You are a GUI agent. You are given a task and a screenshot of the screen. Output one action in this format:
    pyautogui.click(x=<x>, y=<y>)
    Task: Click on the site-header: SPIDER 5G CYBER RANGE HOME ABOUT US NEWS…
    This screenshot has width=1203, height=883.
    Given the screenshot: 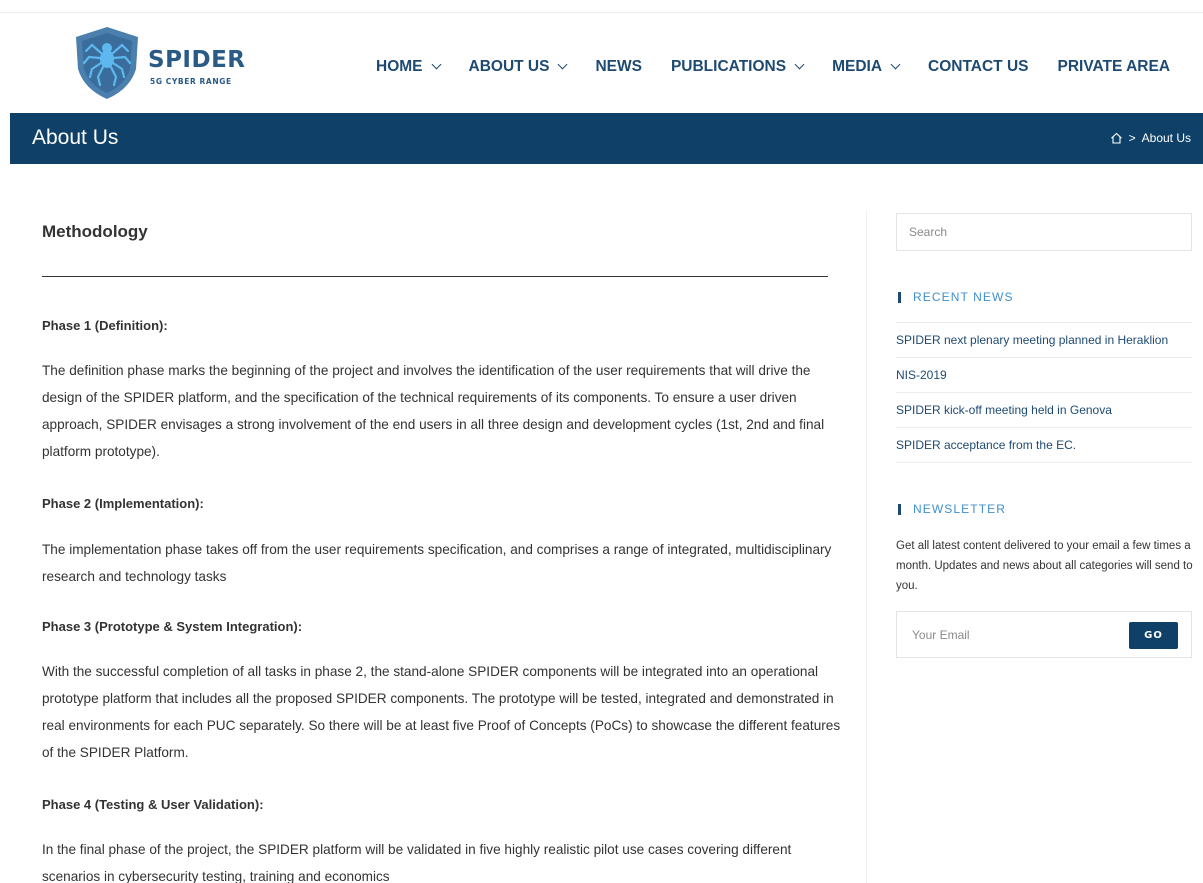 What is the action you would take?
    pyautogui.click(x=601, y=62)
    